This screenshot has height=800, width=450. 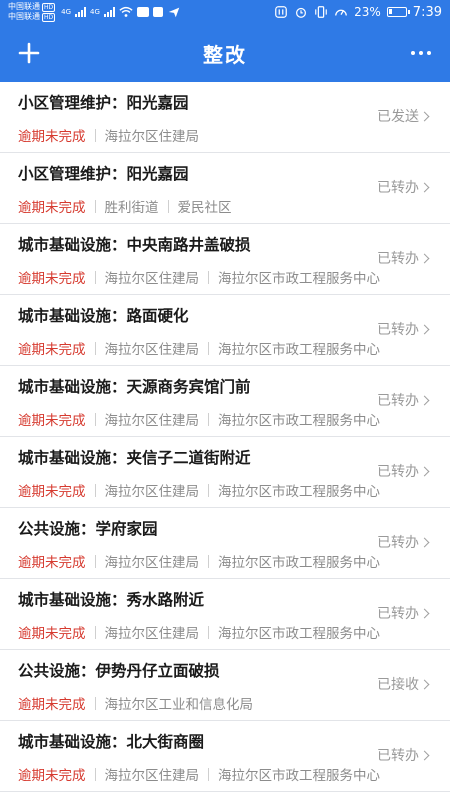 I want to click on item-meta: 逾期未完成 胜利街道 爱民社区, so click(x=125, y=206).